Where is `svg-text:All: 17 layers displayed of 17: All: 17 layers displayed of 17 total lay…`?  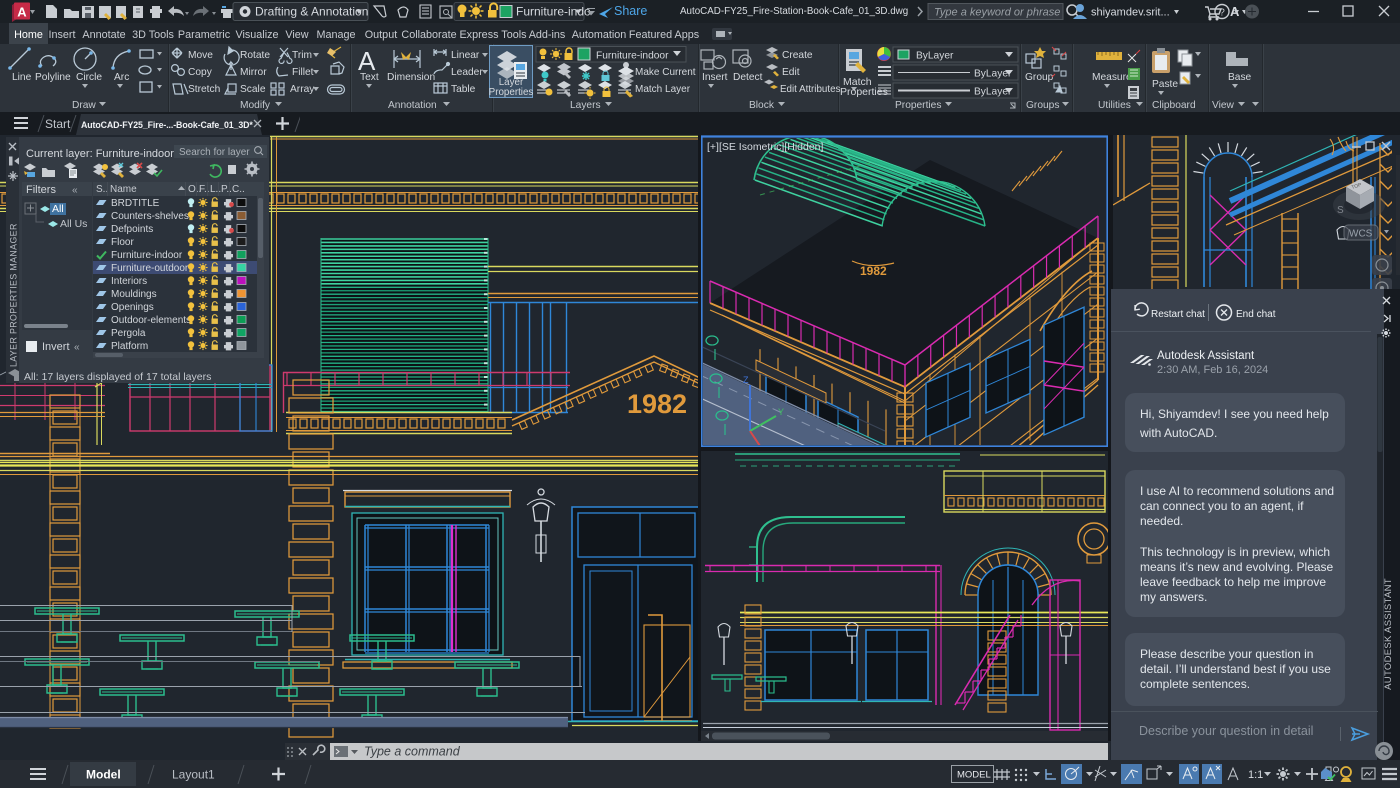
svg-text:All: 17 layers displayed of 17: All: 17 layers displayed of 17 total lay… is located at coordinates (117, 377).